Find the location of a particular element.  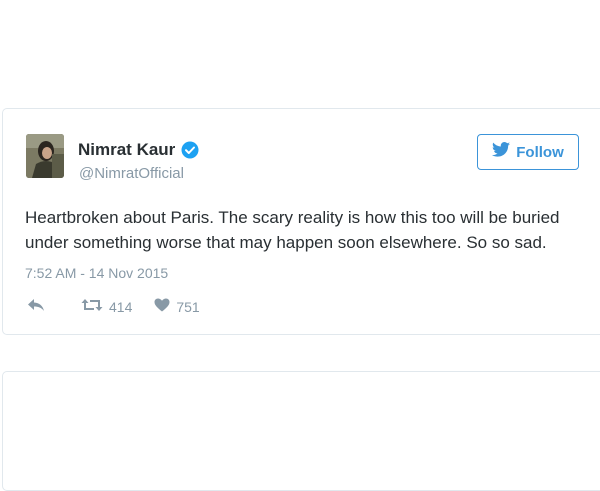

heart-icon is located at coordinates (162, 306).